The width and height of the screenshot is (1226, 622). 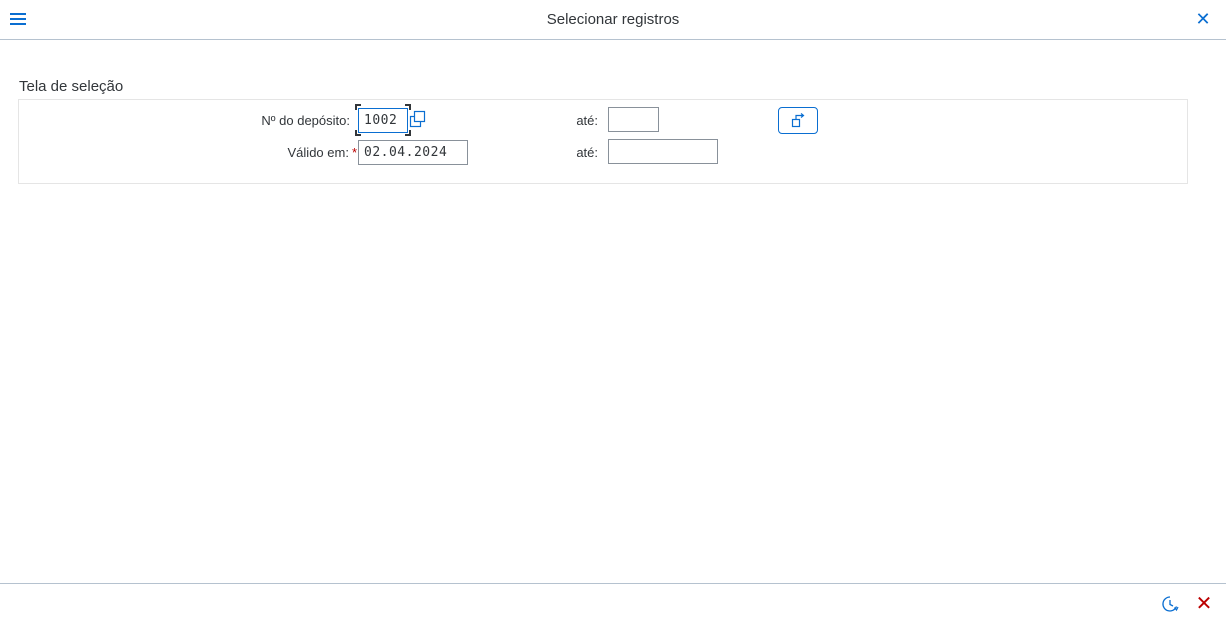 What do you see at coordinates (383, 120) in the screenshot?
I see `deposit-number-from-input: 1002` at bounding box center [383, 120].